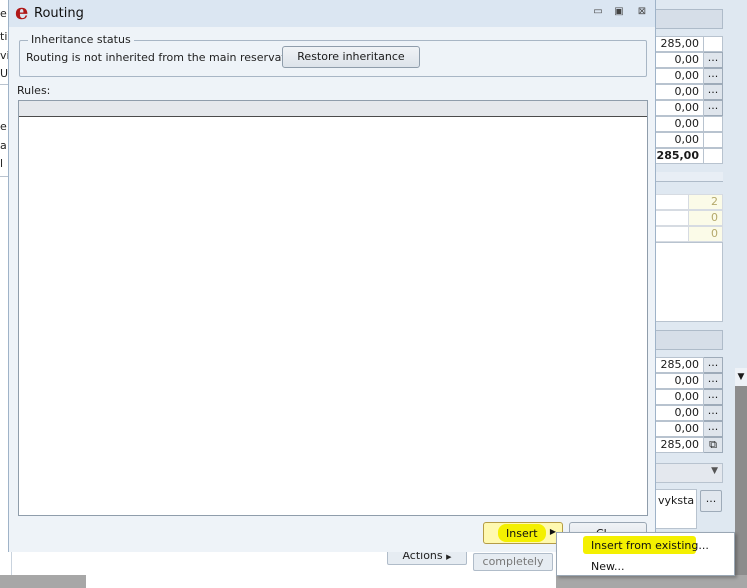 This screenshot has width=747, height=588. What do you see at coordinates (2, 163) in the screenshot?
I see `bg-fragment: l` at bounding box center [2, 163].